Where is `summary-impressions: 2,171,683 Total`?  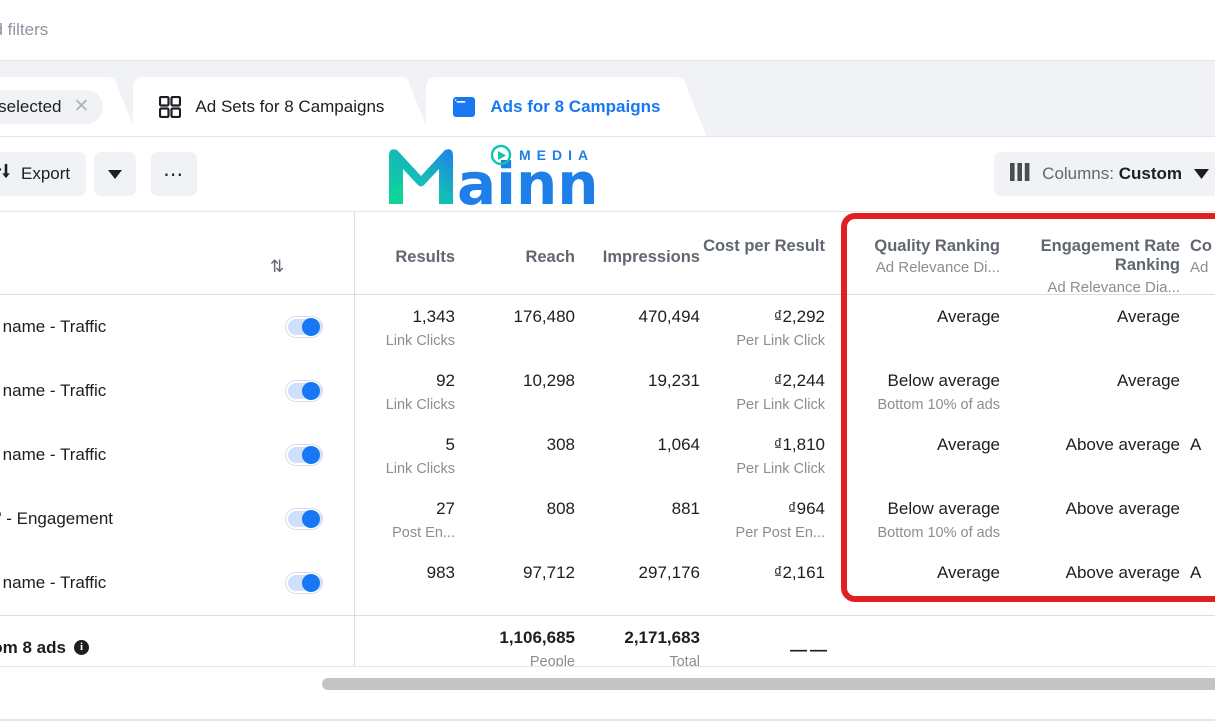
summary-impressions: 2,171,683 Total is located at coordinates (662, 649).